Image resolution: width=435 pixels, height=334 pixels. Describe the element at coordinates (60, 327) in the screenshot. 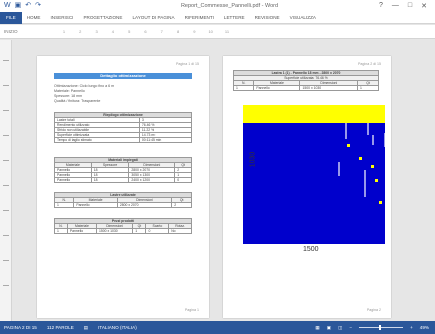

I see `word-count: 112 PAROLE` at that location.